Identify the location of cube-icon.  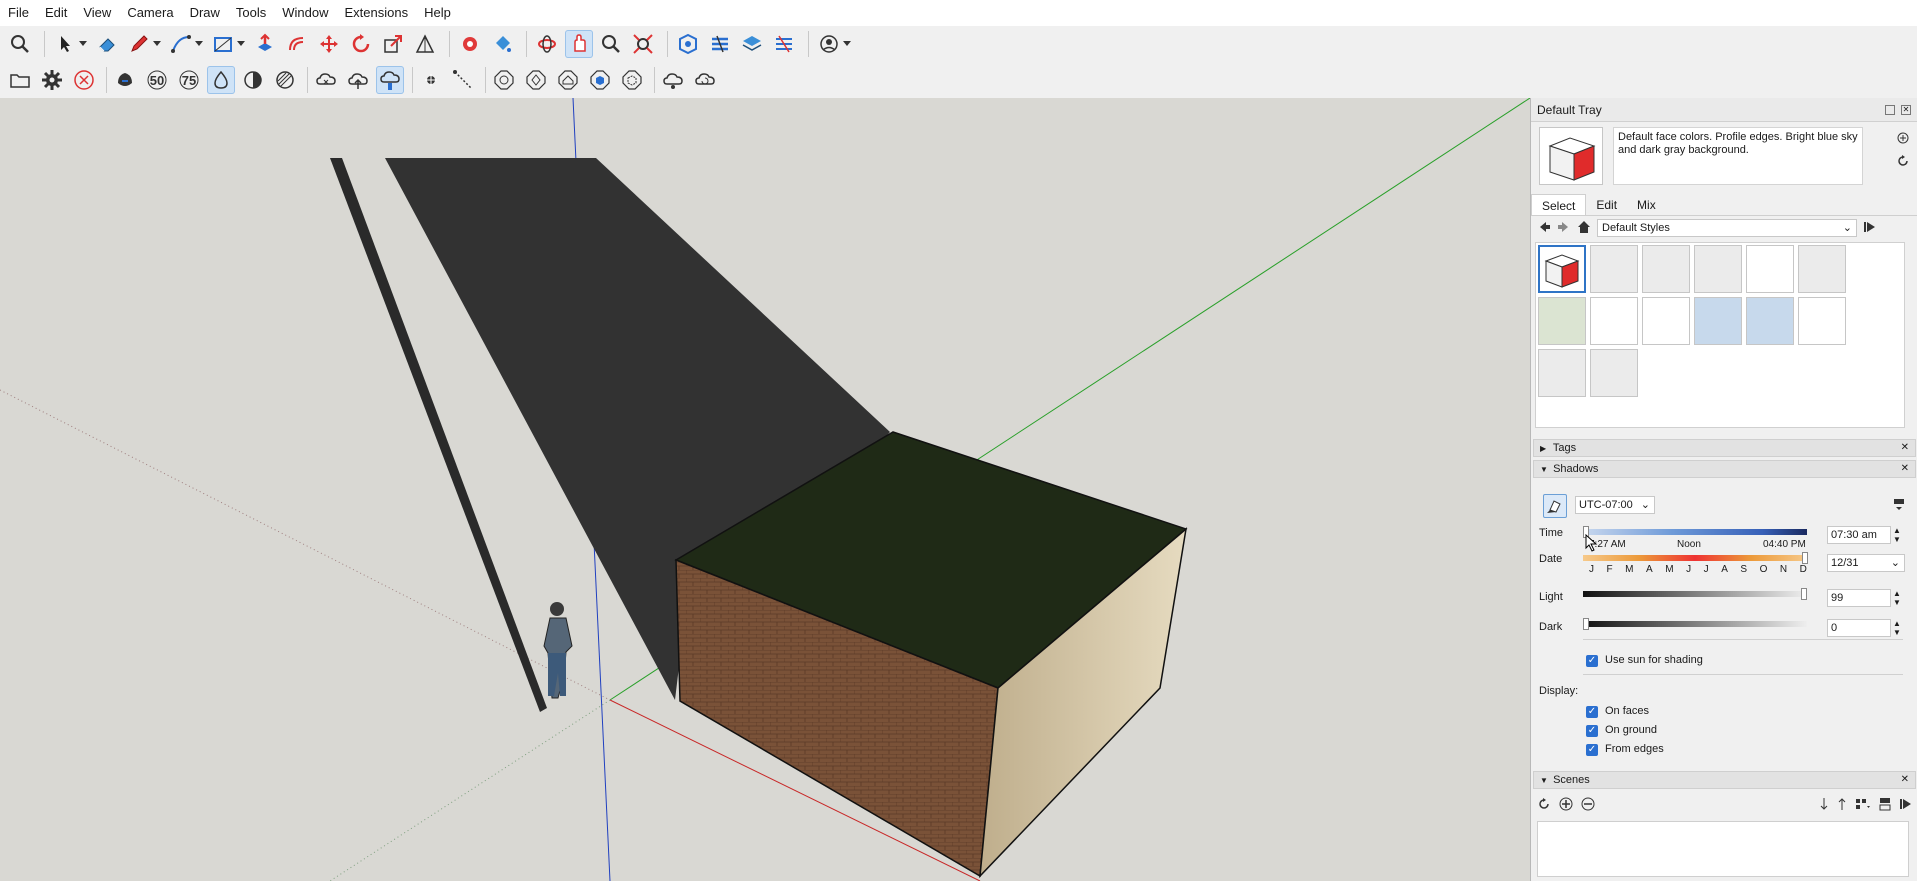
(600, 80).